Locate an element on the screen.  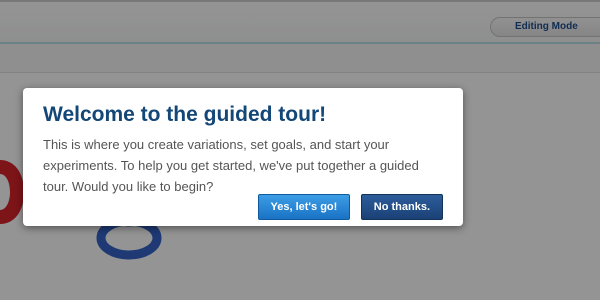
dialog-actions: Yes, let's go! No thanks. is located at coordinates (347, 207).